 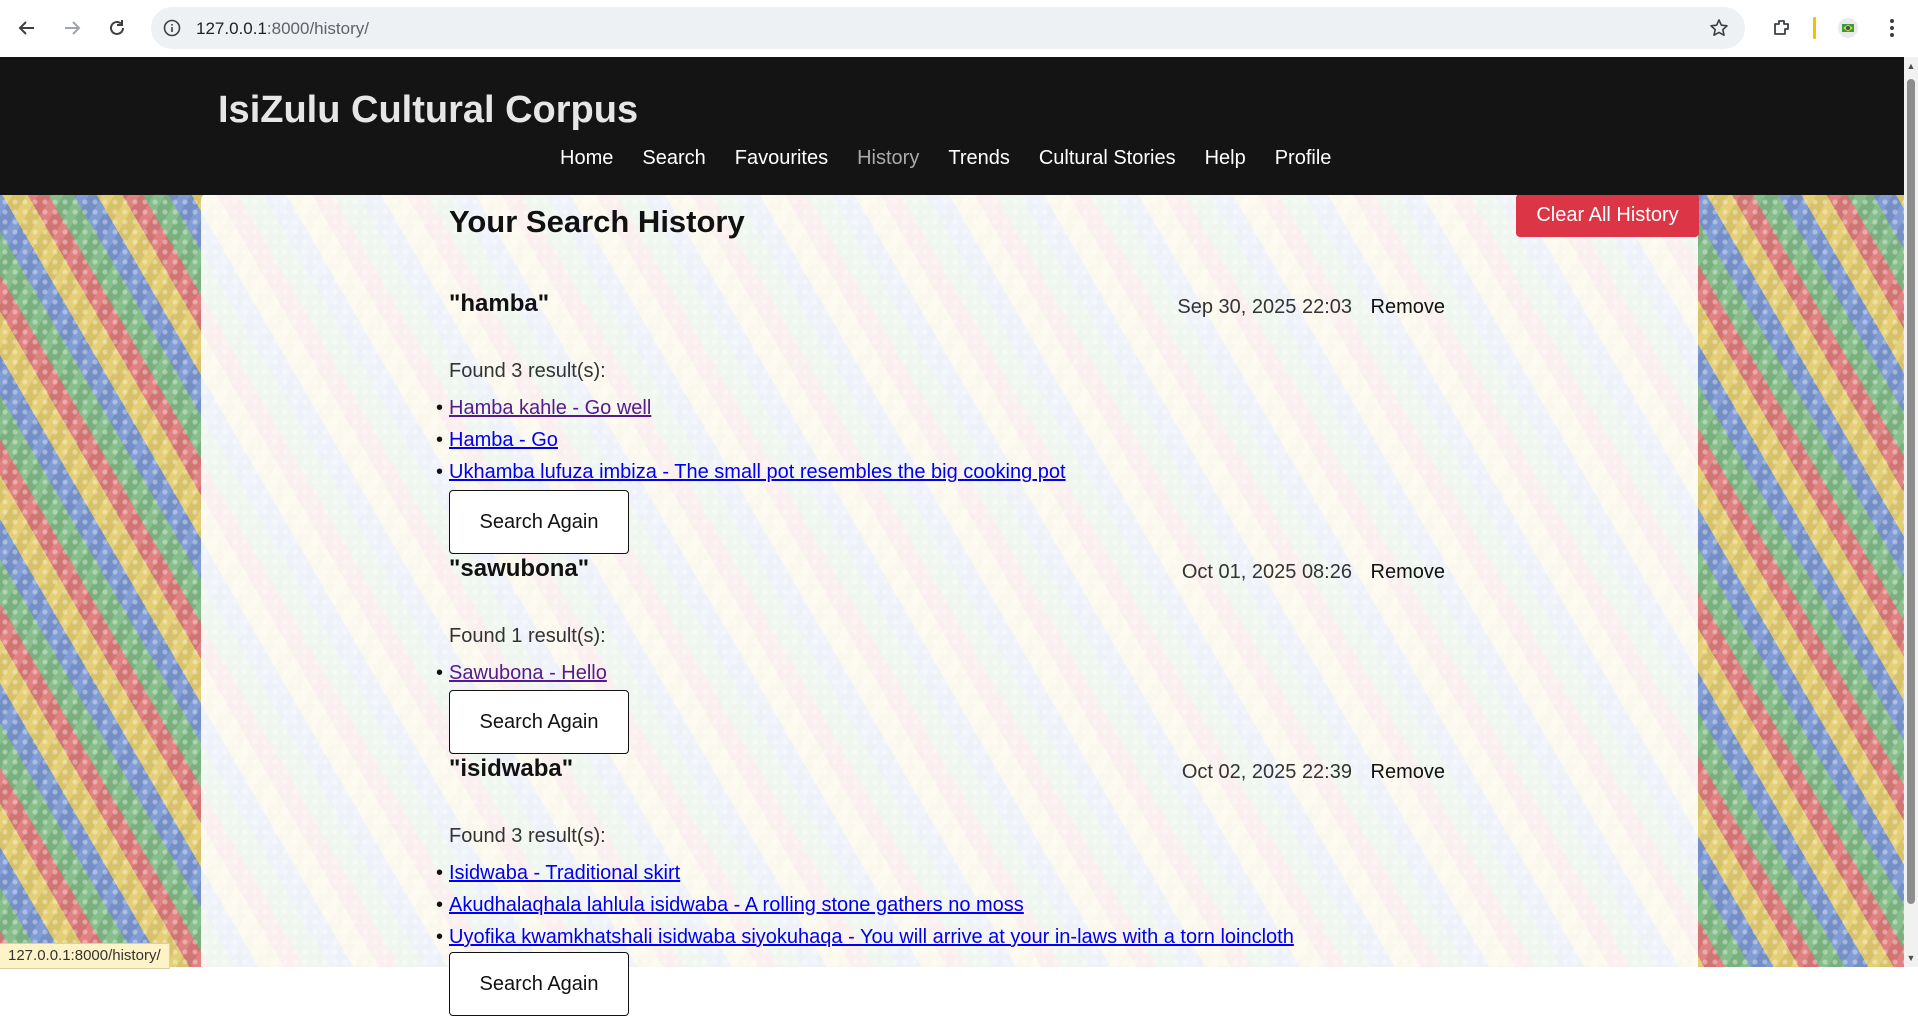 What do you see at coordinates (1266, 772) in the screenshot?
I see `history-timestamp: Oct 02, 2025 22:39` at bounding box center [1266, 772].